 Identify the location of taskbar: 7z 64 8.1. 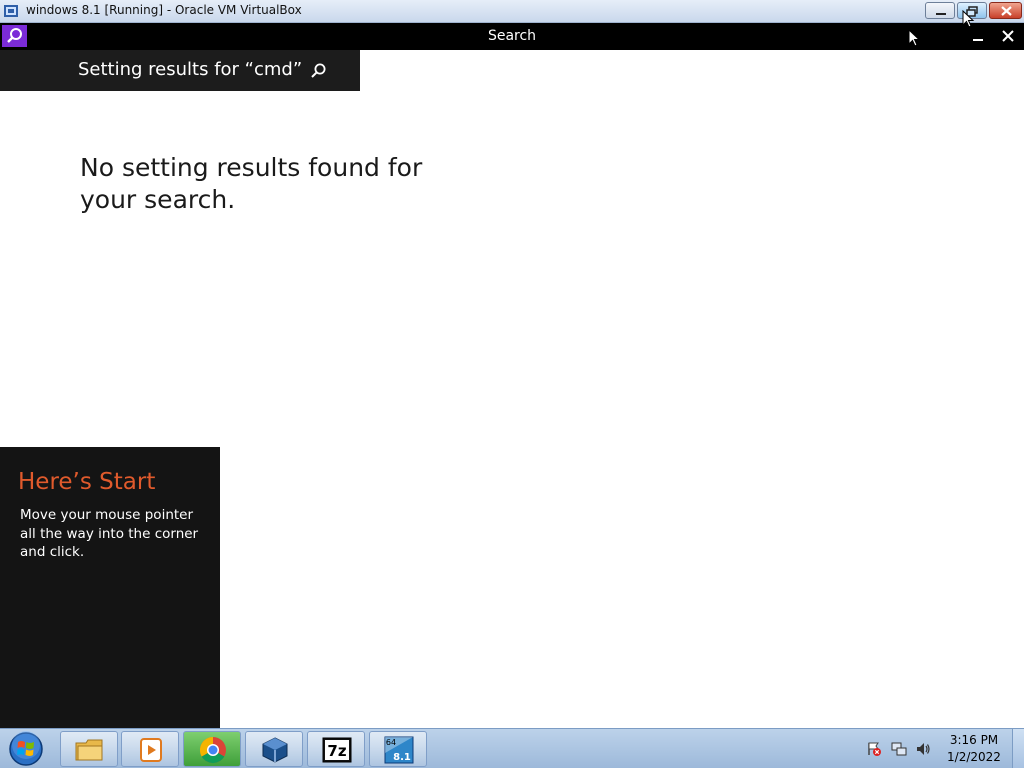
(512, 748).